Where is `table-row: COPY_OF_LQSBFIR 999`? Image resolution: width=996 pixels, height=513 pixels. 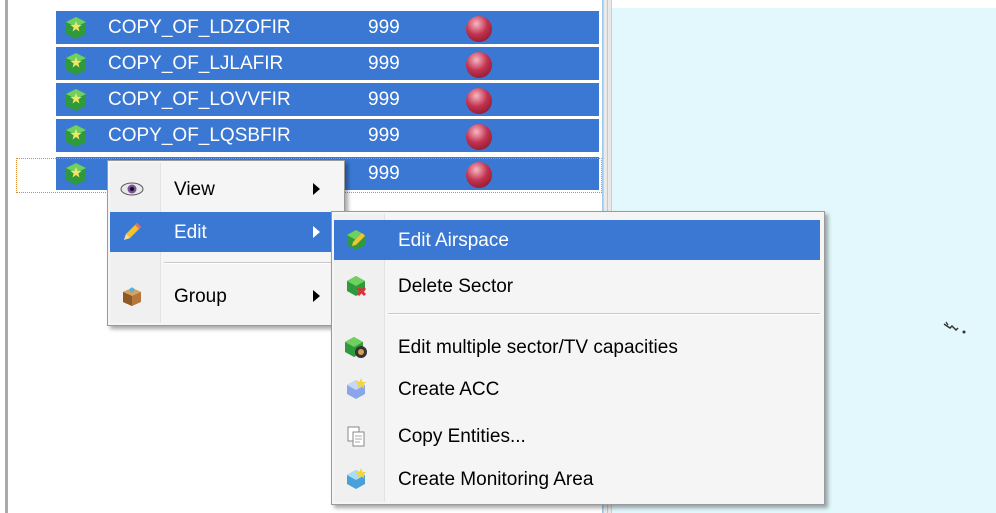
table-row: COPY_OF_LQSBFIR 999 is located at coordinates (327, 135).